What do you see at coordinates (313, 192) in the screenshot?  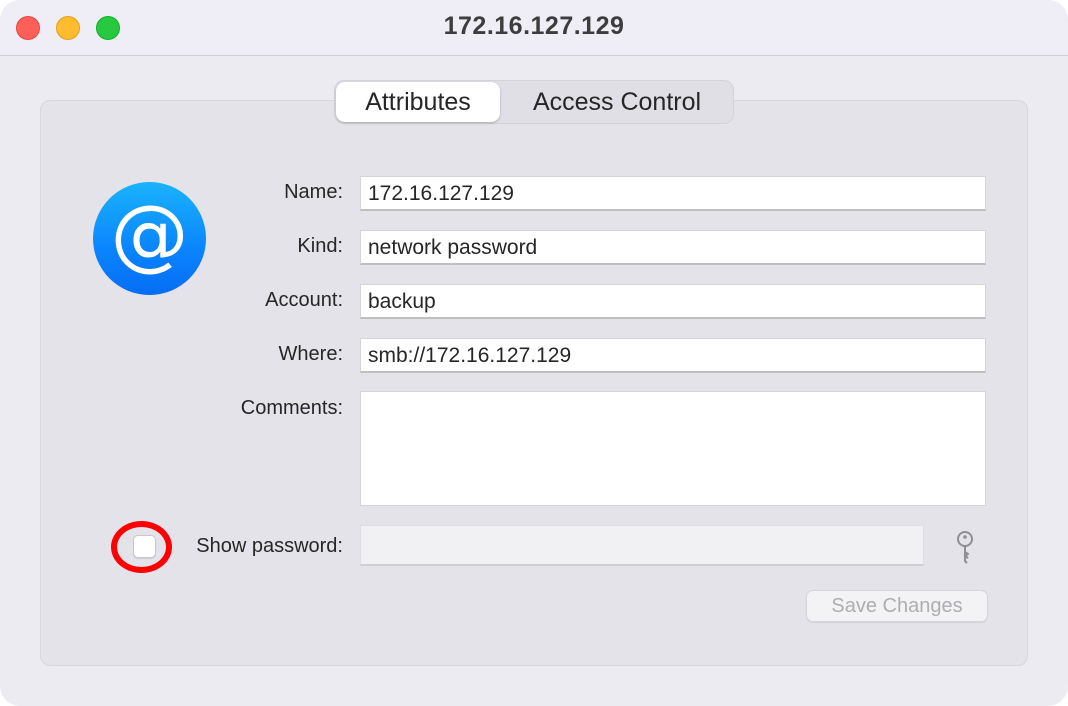 I see `name-label: Name:` at bounding box center [313, 192].